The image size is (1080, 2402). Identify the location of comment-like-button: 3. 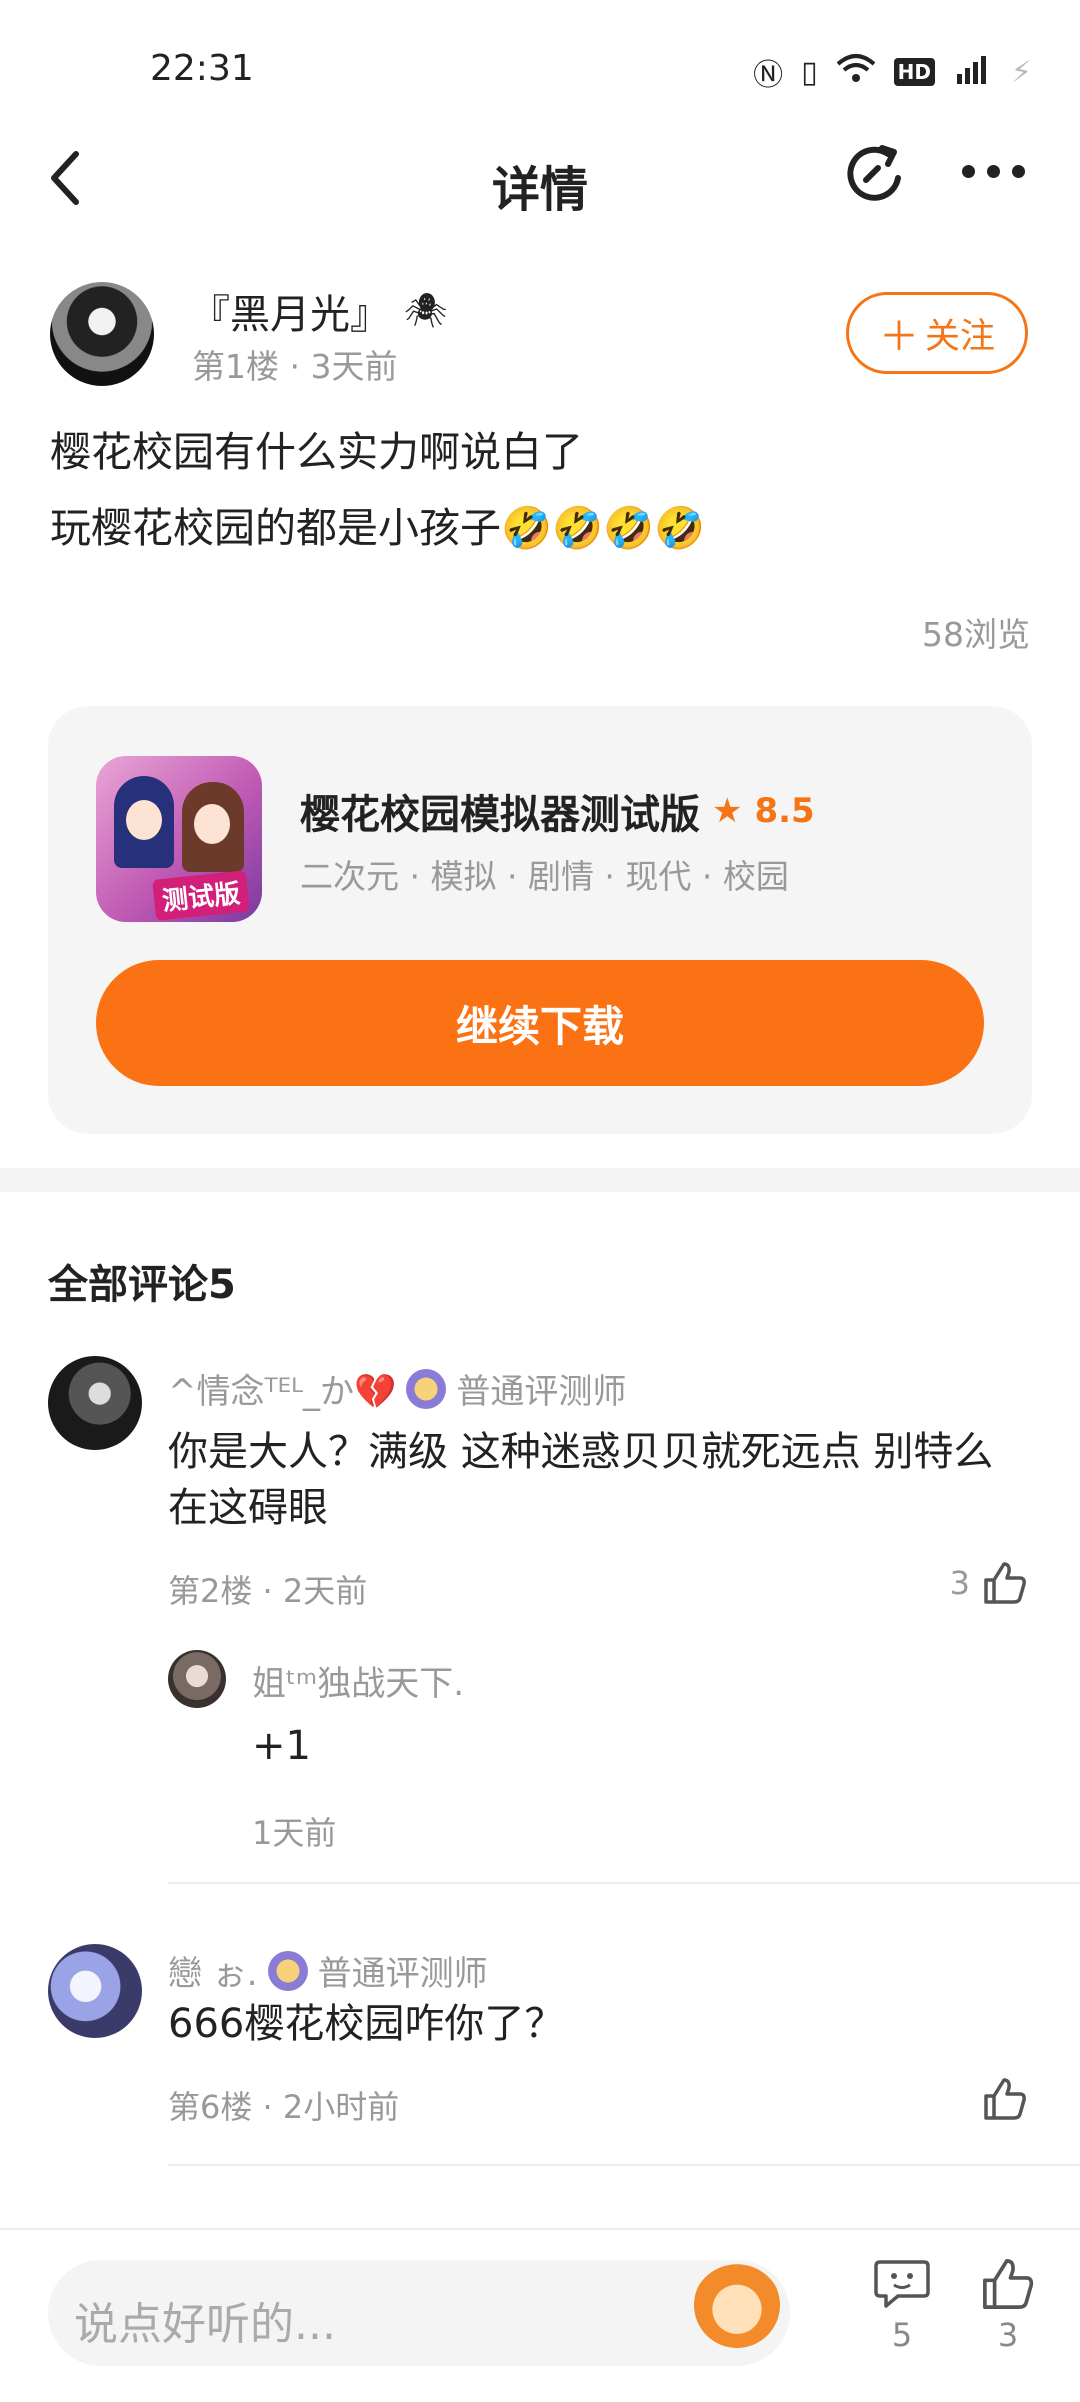
(989, 1583).